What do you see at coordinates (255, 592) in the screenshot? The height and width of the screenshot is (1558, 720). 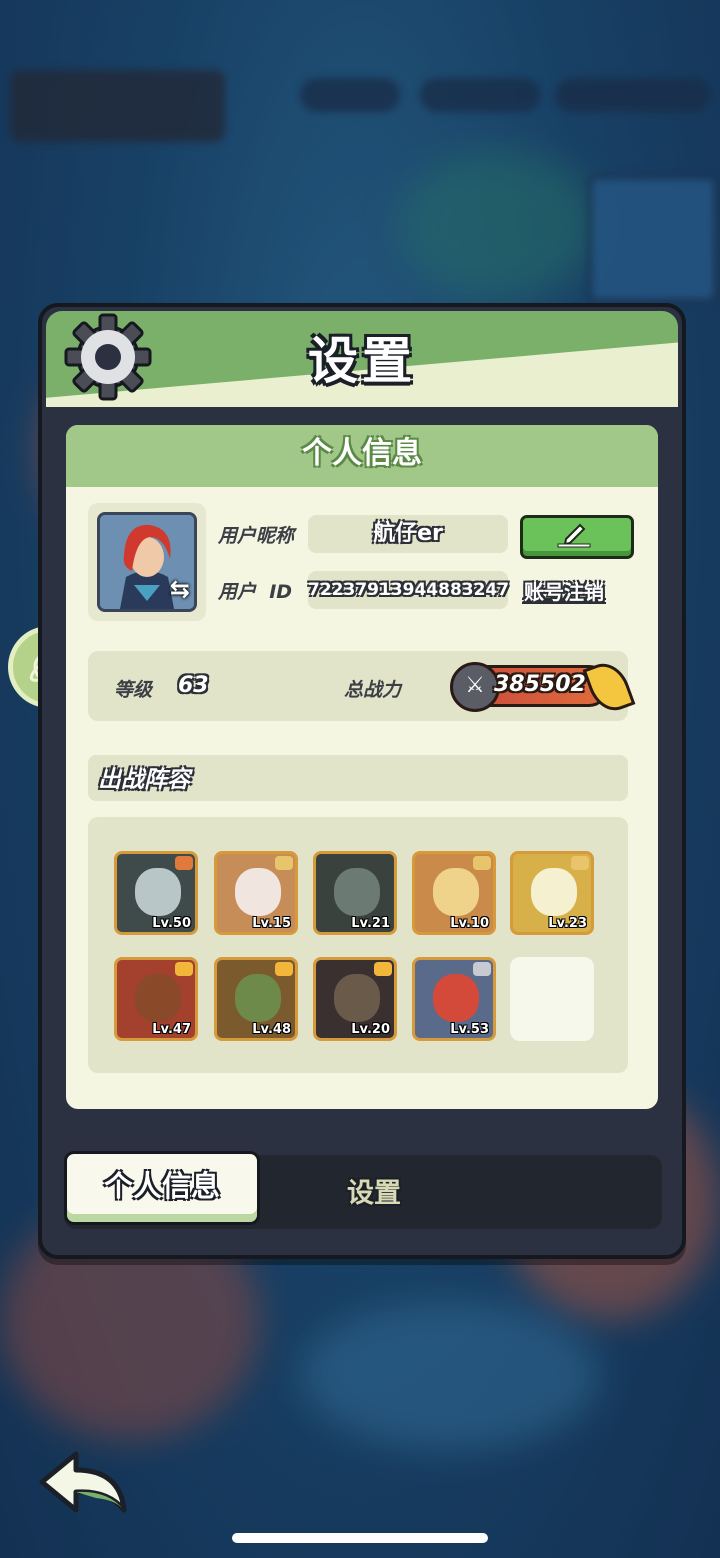 I see `userid-label: 用户 ID` at bounding box center [255, 592].